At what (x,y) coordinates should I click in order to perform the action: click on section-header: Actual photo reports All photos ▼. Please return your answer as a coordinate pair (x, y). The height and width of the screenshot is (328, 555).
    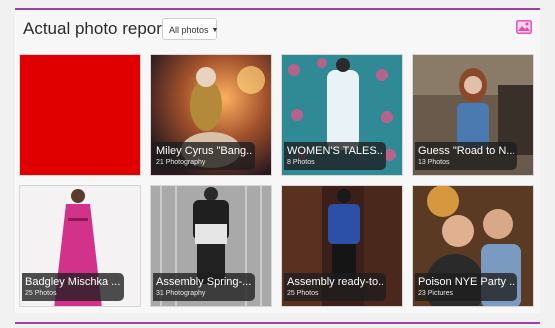
    Looking at the image, I should click on (277, 30).